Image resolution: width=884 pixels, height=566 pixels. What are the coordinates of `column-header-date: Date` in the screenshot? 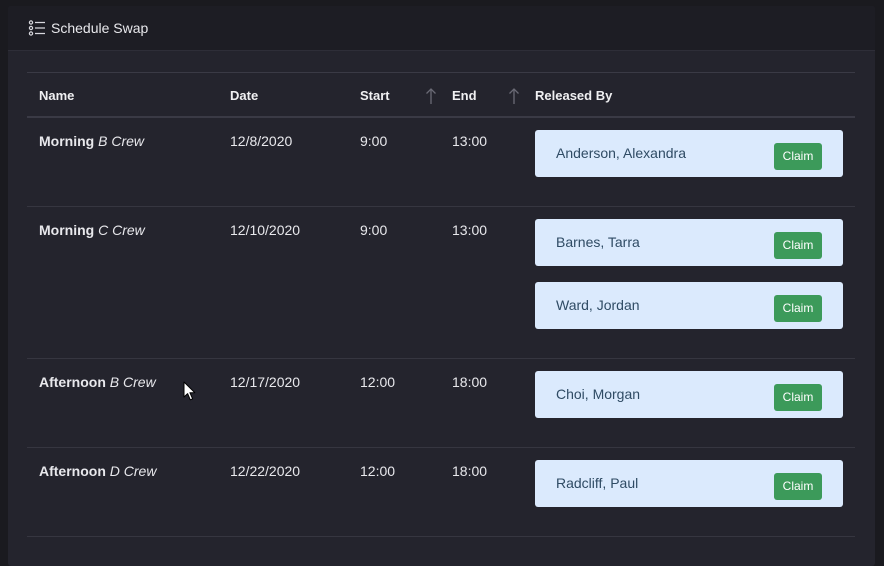 It's located at (244, 95).